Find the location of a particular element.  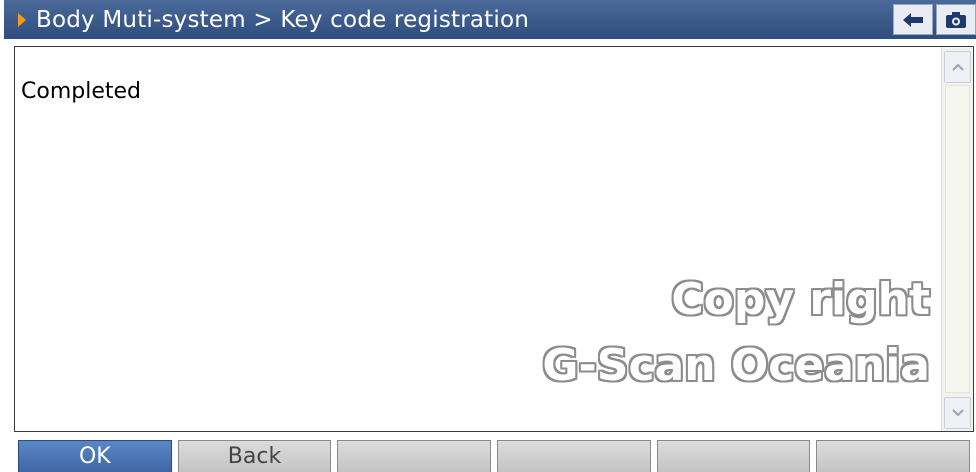

chevron-down-icon is located at coordinates (957, 413).